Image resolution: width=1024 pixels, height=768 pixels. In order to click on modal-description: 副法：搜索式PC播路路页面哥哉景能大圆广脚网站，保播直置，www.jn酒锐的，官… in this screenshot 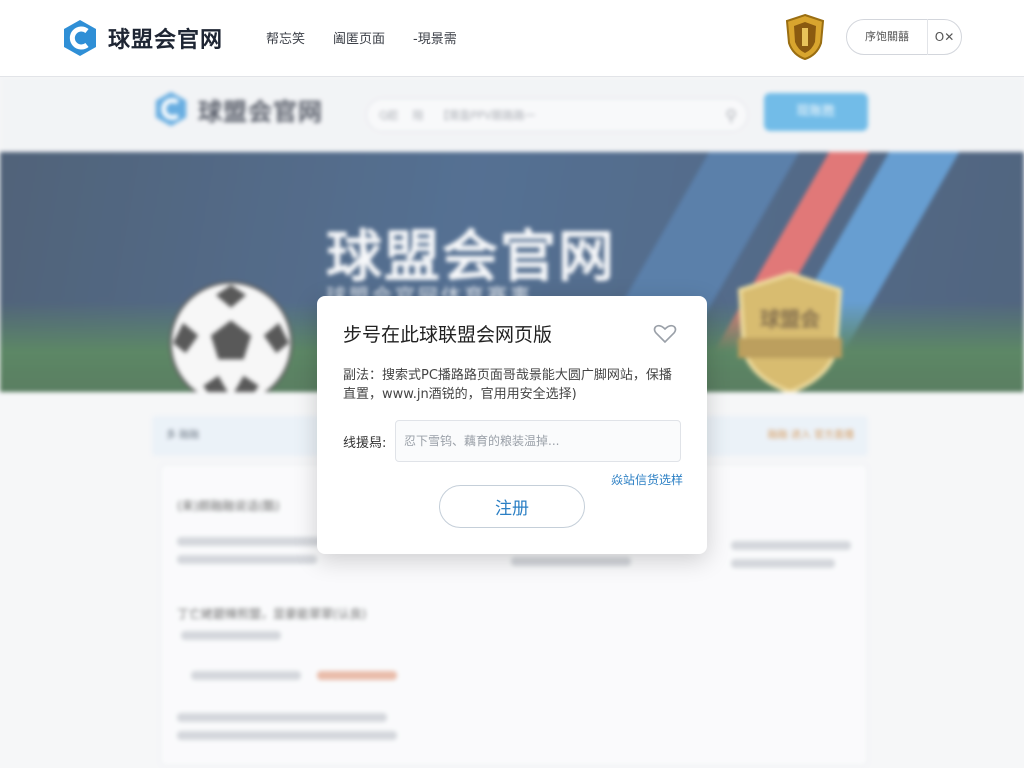, I will do `click(507, 385)`.